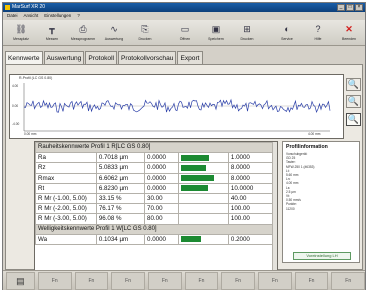  What do you see at coordinates (120, 198) in the screenshot?
I see `parameter-value: 33.15 %` at bounding box center [120, 198].